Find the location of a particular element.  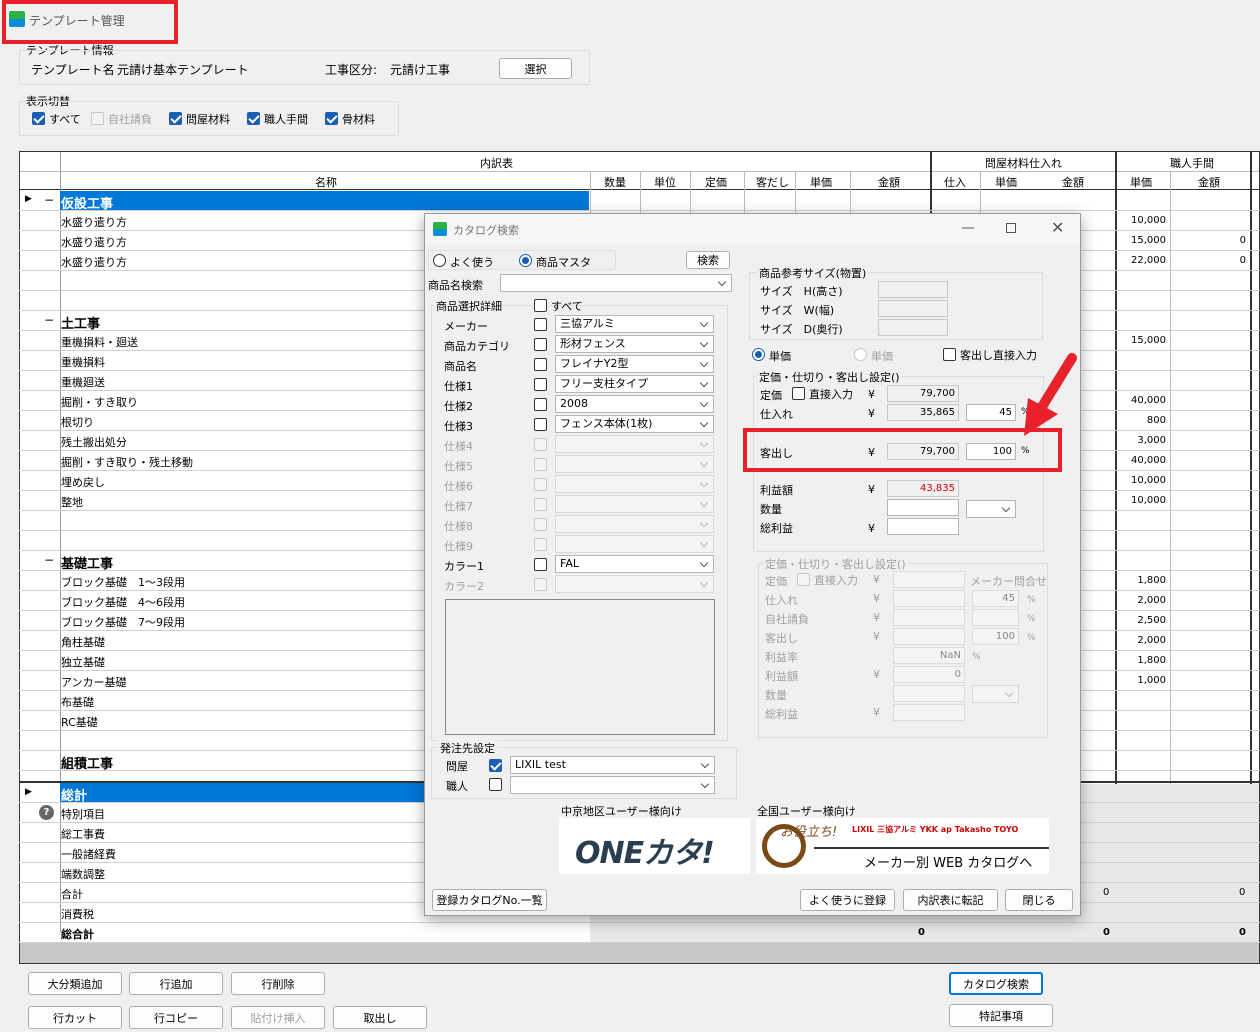

item-row: 残土搬出処分 is located at coordinates (94, 442).